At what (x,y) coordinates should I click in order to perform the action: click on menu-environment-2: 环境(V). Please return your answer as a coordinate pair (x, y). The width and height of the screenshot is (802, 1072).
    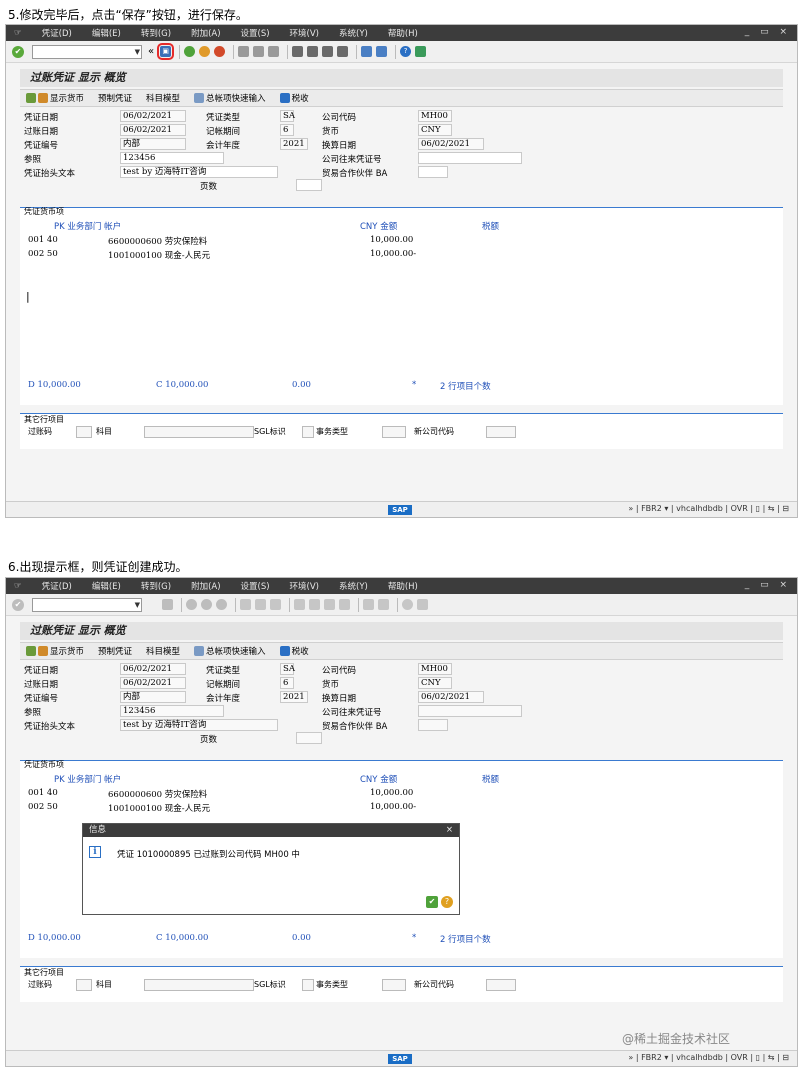
    Looking at the image, I should click on (304, 586).